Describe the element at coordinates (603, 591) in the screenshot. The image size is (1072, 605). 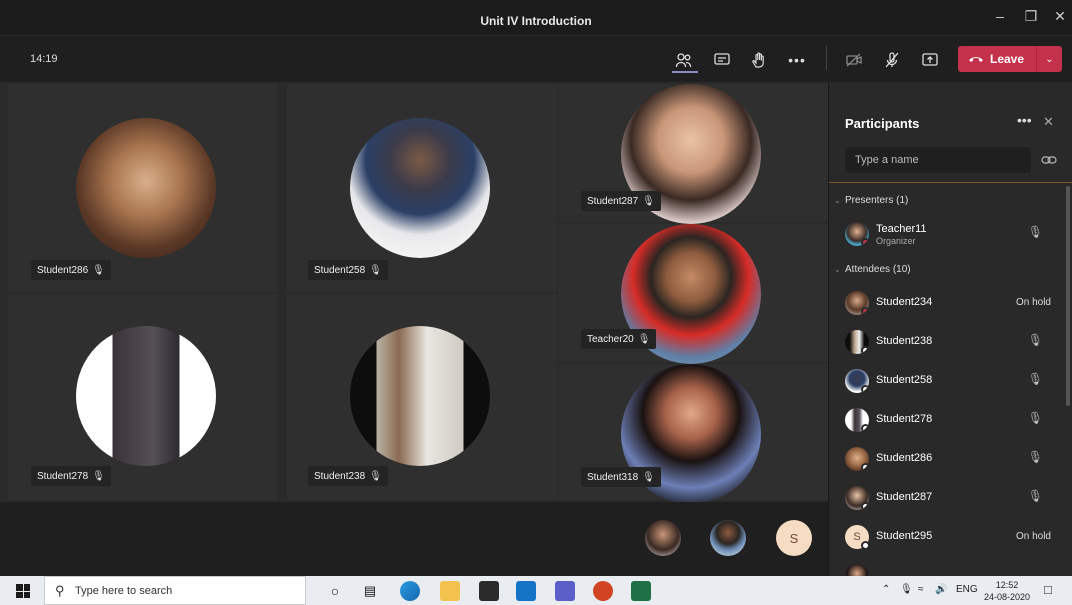
I see `powerpoint-icon` at that location.